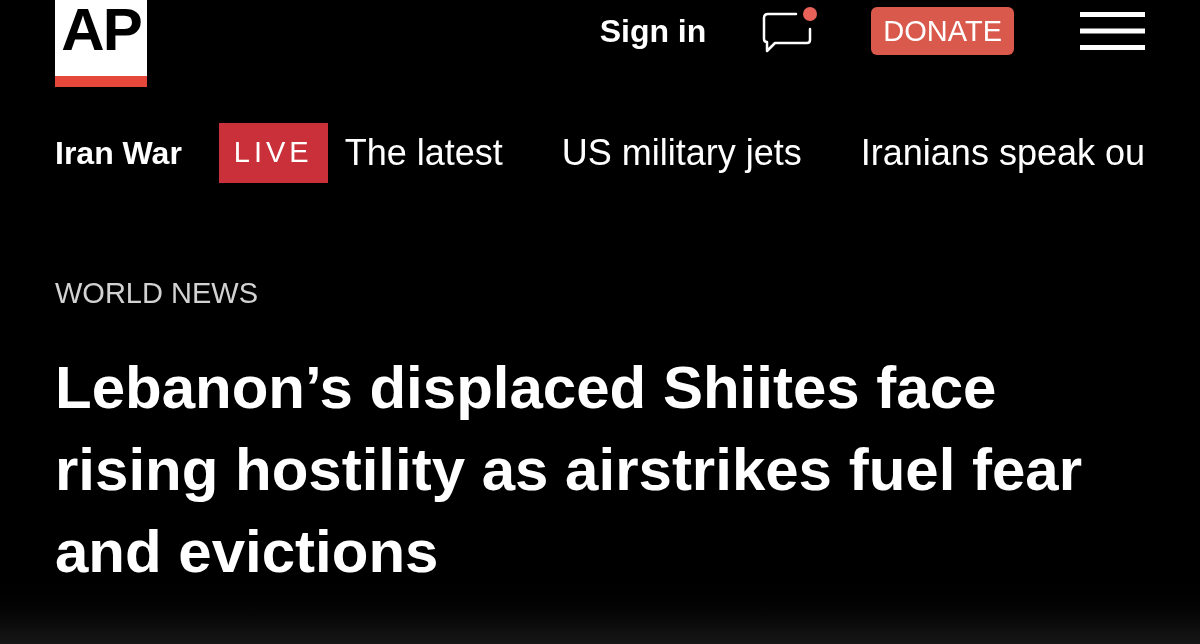  I want to click on section-link: Iran War, so click(118, 153).